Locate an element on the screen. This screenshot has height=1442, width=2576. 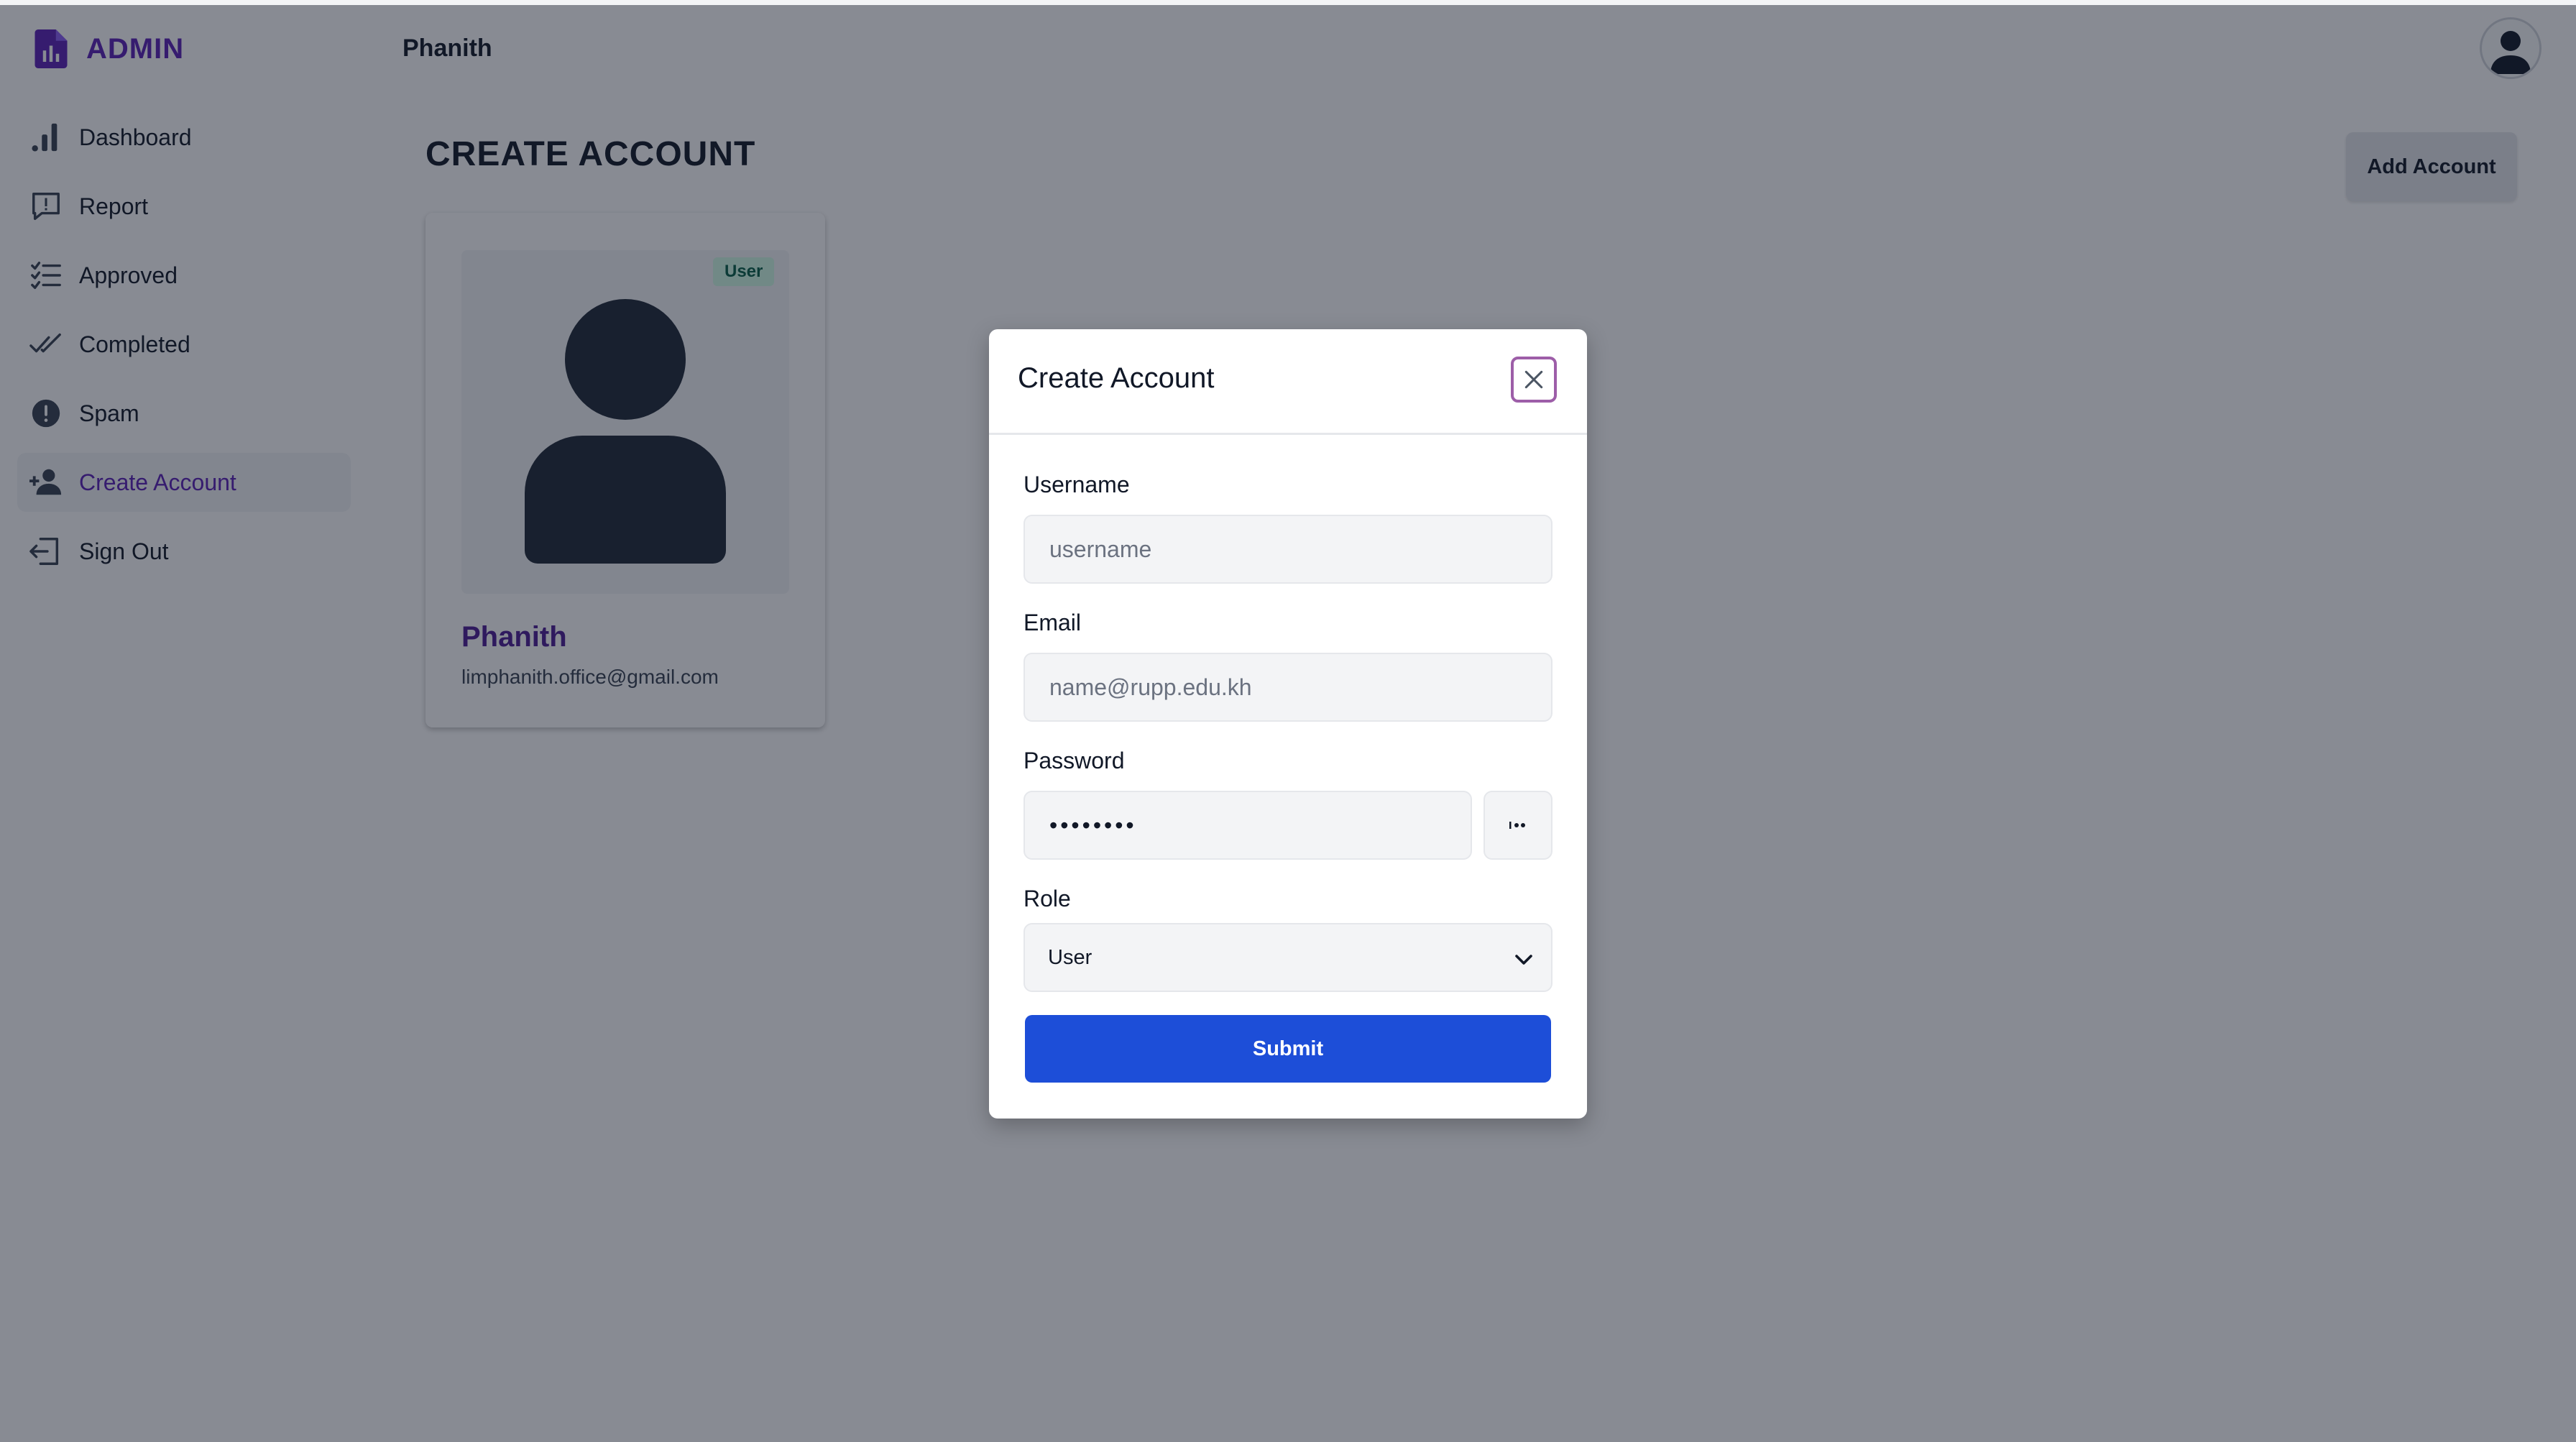
email-label: Email is located at coordinates (1053, 623).